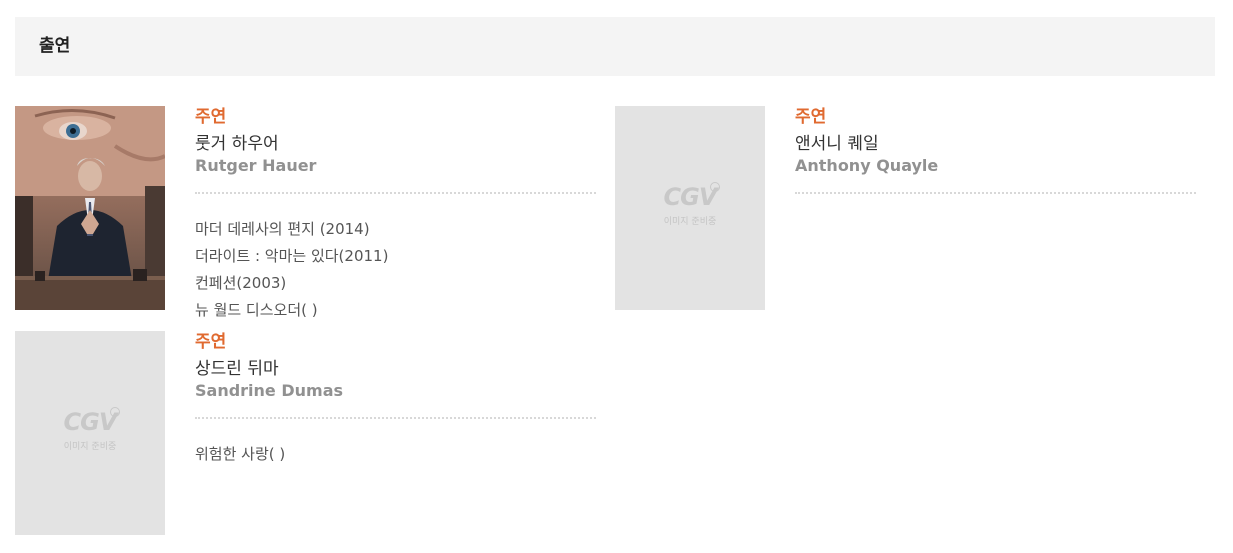 This screenshot has width=1233, height=553. I want to click on actor-photo, so click(90, 208).